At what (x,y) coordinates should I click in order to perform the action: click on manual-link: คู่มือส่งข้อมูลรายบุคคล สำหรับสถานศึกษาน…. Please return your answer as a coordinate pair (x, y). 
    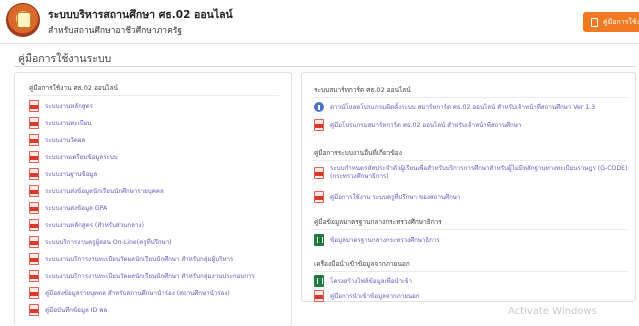
    Looking at the image, I should click on (137, 293).